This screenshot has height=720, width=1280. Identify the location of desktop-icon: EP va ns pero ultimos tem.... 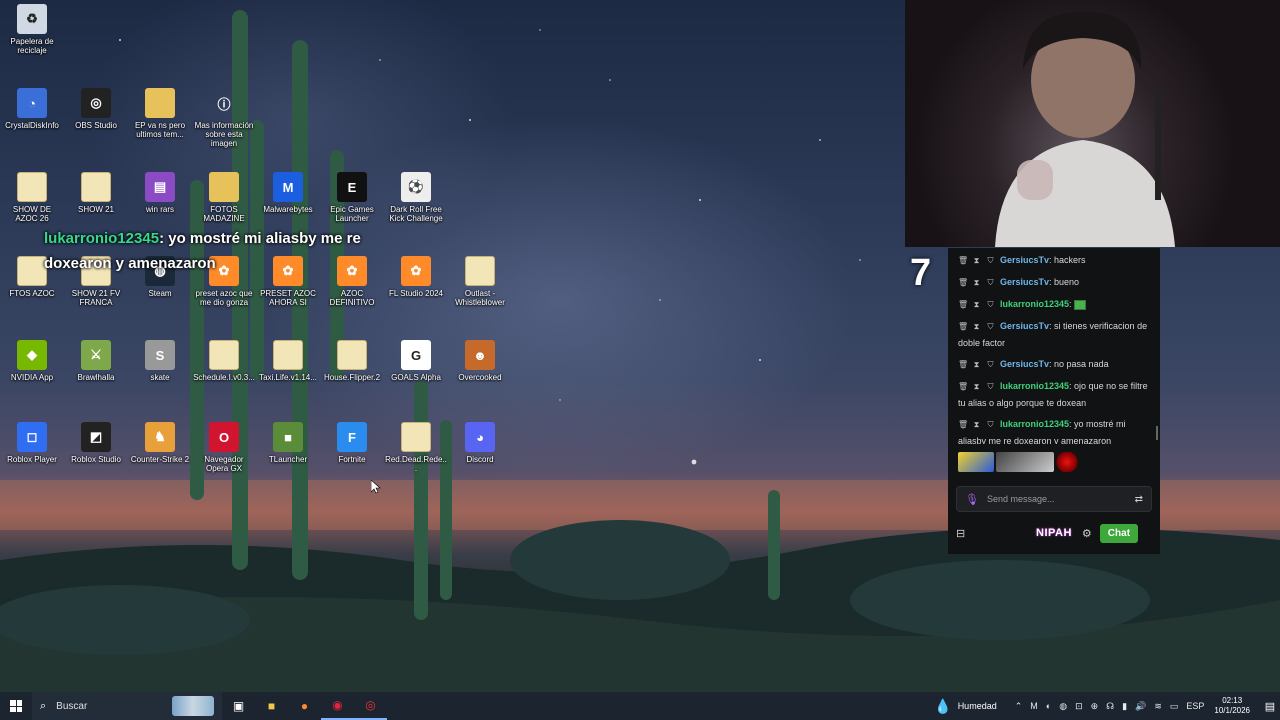
(160, 113).